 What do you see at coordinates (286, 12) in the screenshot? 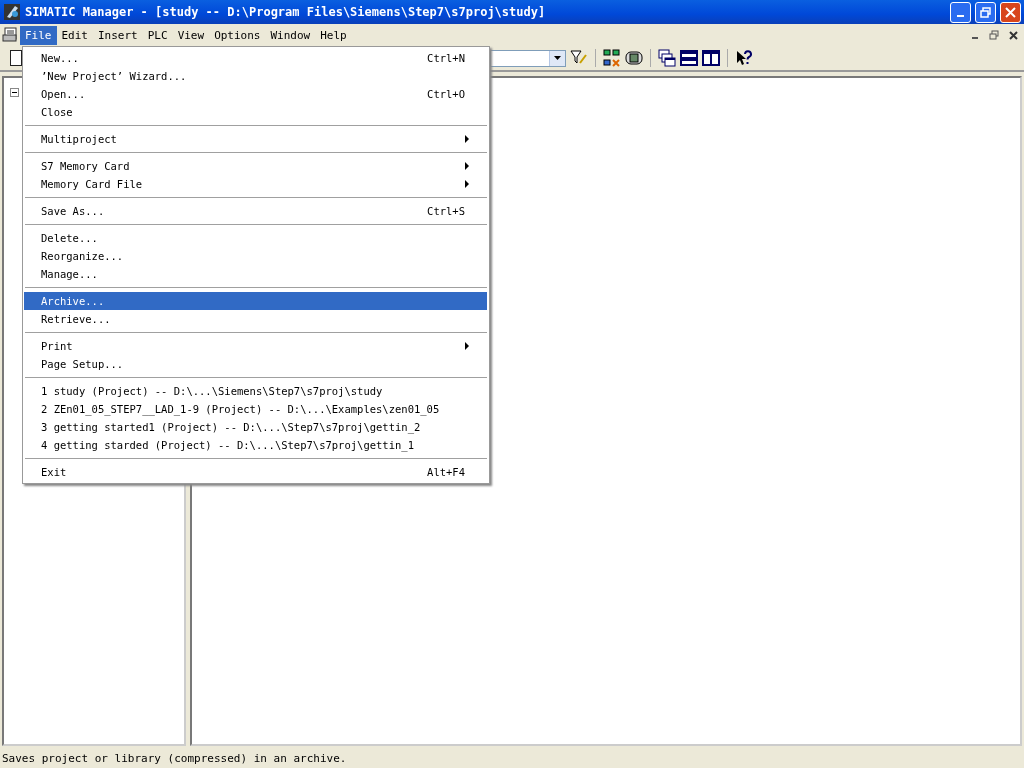
I see `window-title: SIMATIC Manager - [study -- D:\Program Files\Siemens\Step7\s7proj\study]` at bounding box center [286, 12].